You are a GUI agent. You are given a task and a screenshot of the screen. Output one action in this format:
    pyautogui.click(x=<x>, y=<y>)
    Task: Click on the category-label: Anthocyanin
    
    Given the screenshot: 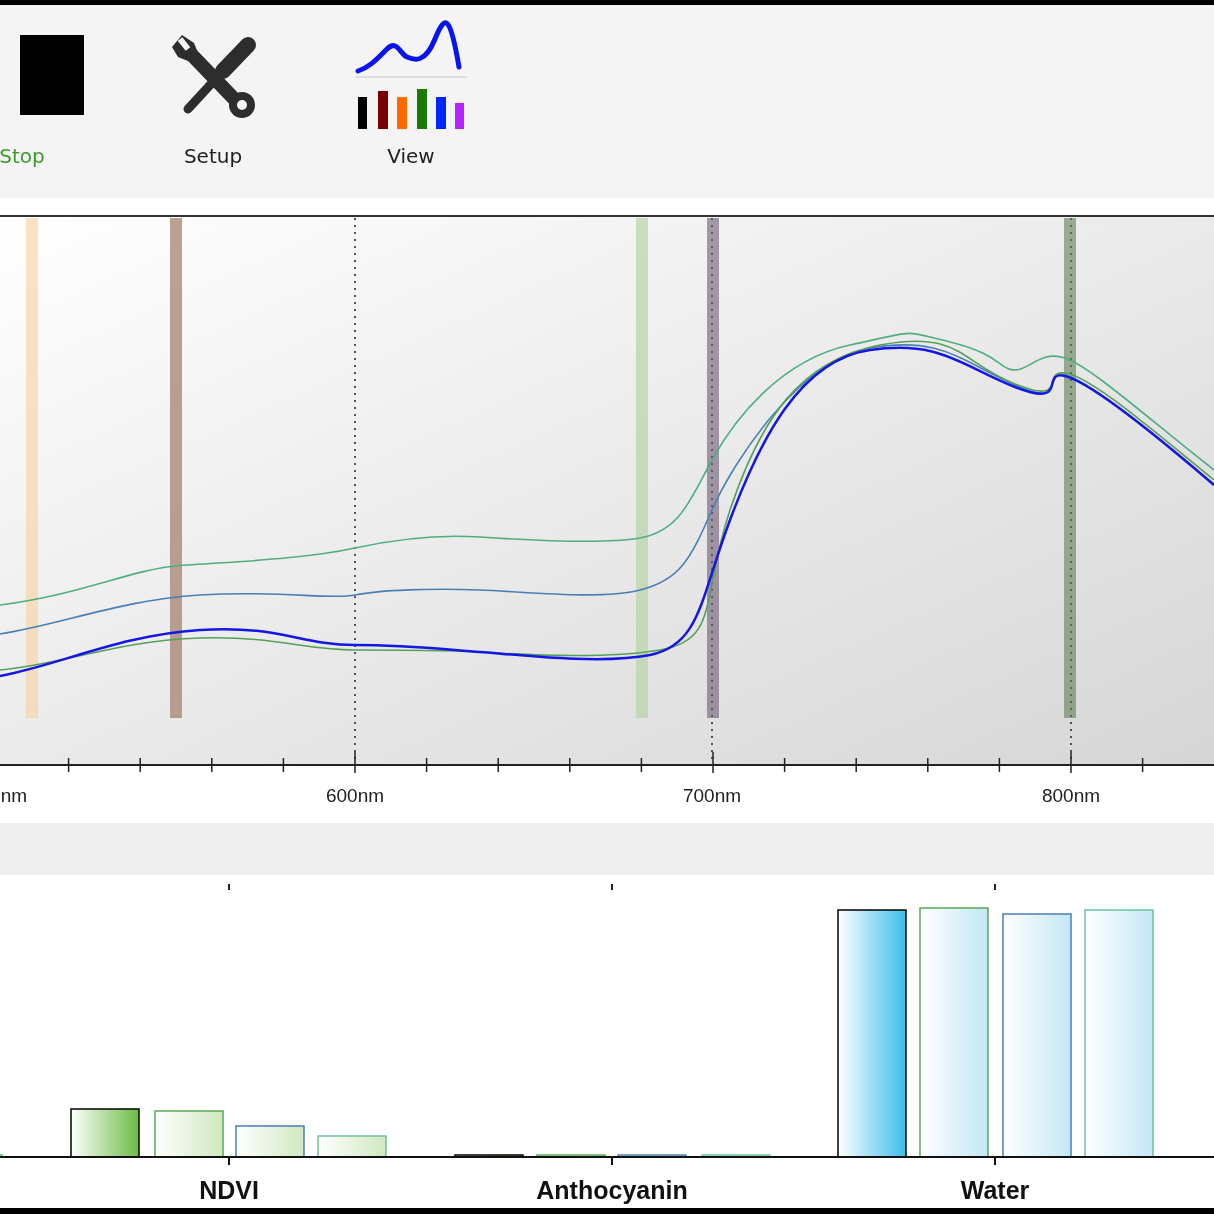 What is the action you would take?
    pyautogui.click(x=612, y=1190)
    